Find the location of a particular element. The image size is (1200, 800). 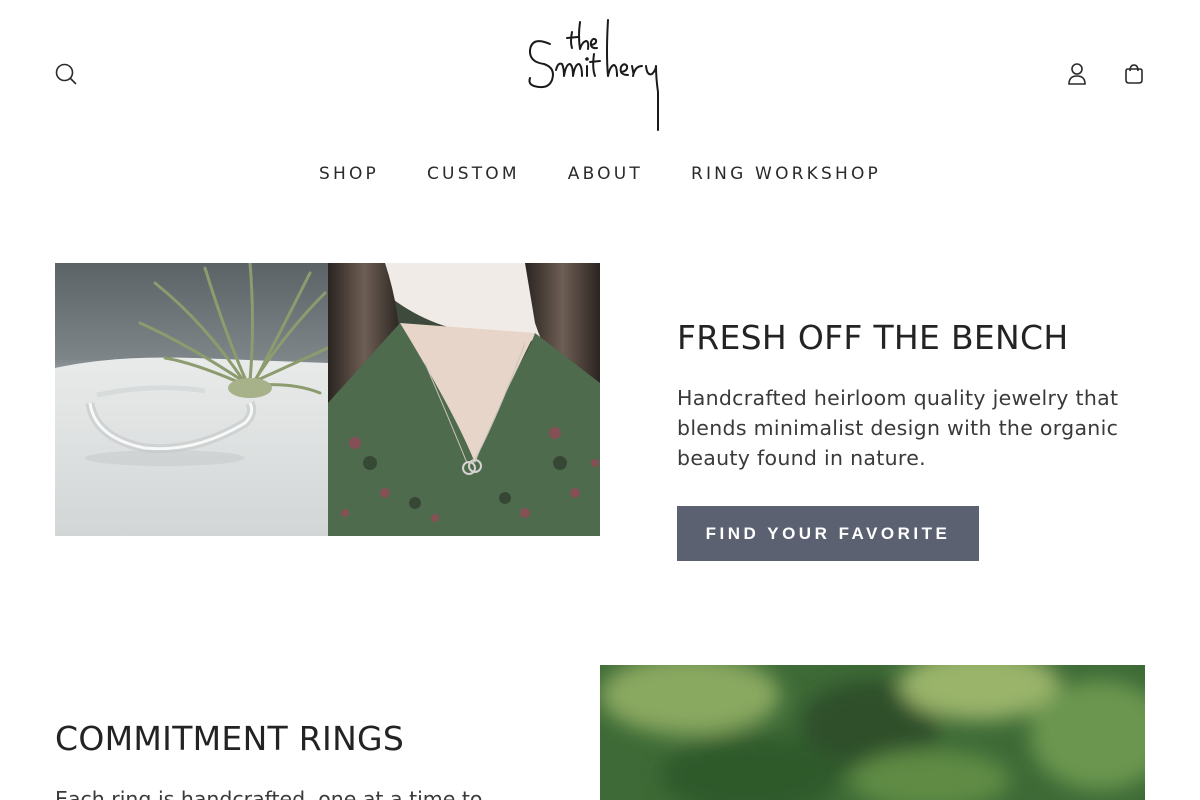

find-your-favorite-button: FIND YOUR FAVORITE is located at coordinates (828, 533).